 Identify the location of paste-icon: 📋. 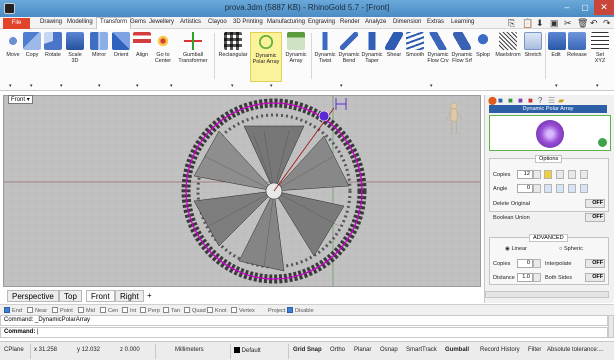
(527, 23).